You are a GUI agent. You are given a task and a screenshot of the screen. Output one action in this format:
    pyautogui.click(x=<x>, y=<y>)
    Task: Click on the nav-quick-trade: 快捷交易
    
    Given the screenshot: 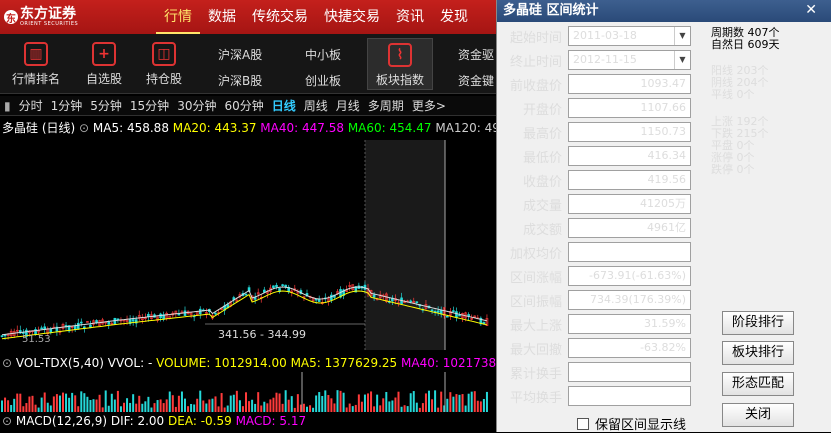 What is the action you would take?
    pyautogui.click(x=352, y=17)
    